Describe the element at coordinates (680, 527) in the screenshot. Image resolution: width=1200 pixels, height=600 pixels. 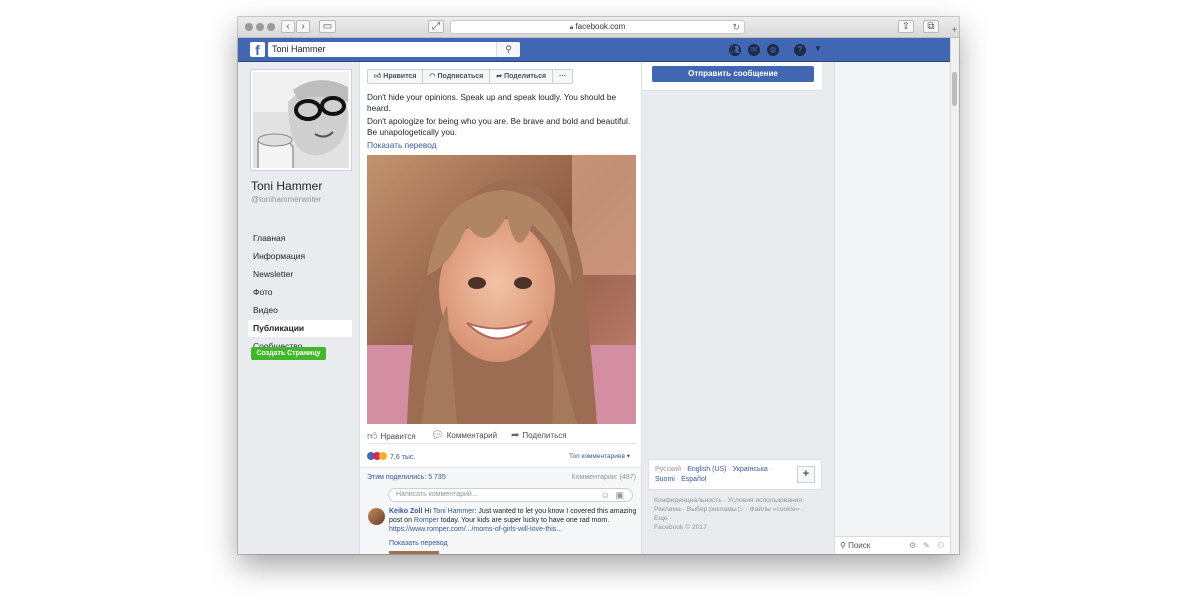
I see `footer-copyright: Facebook © 2017` at that location.